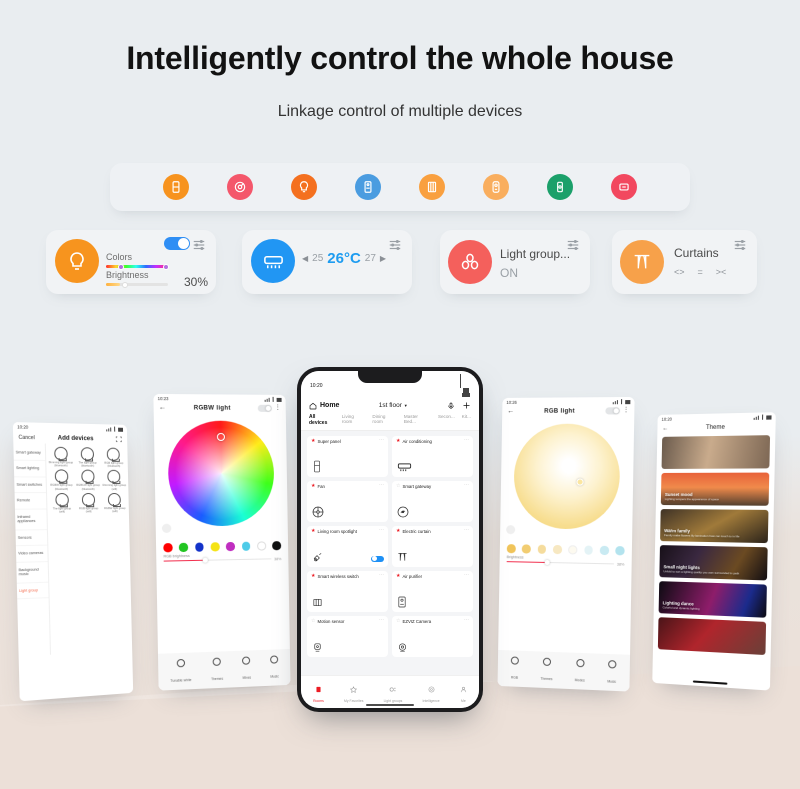 This screenshot has width=800, height=789. Describe the element at coordinates (347, 501) in the screenshot. I see `device-card-fan: ★ Fan ⋯` at that location.